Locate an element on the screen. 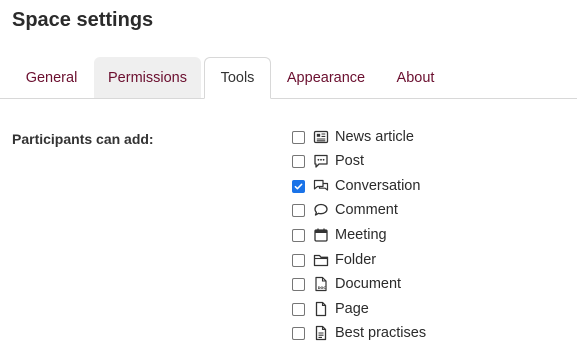  comment-checkbox is located at coordinates (298, 210).